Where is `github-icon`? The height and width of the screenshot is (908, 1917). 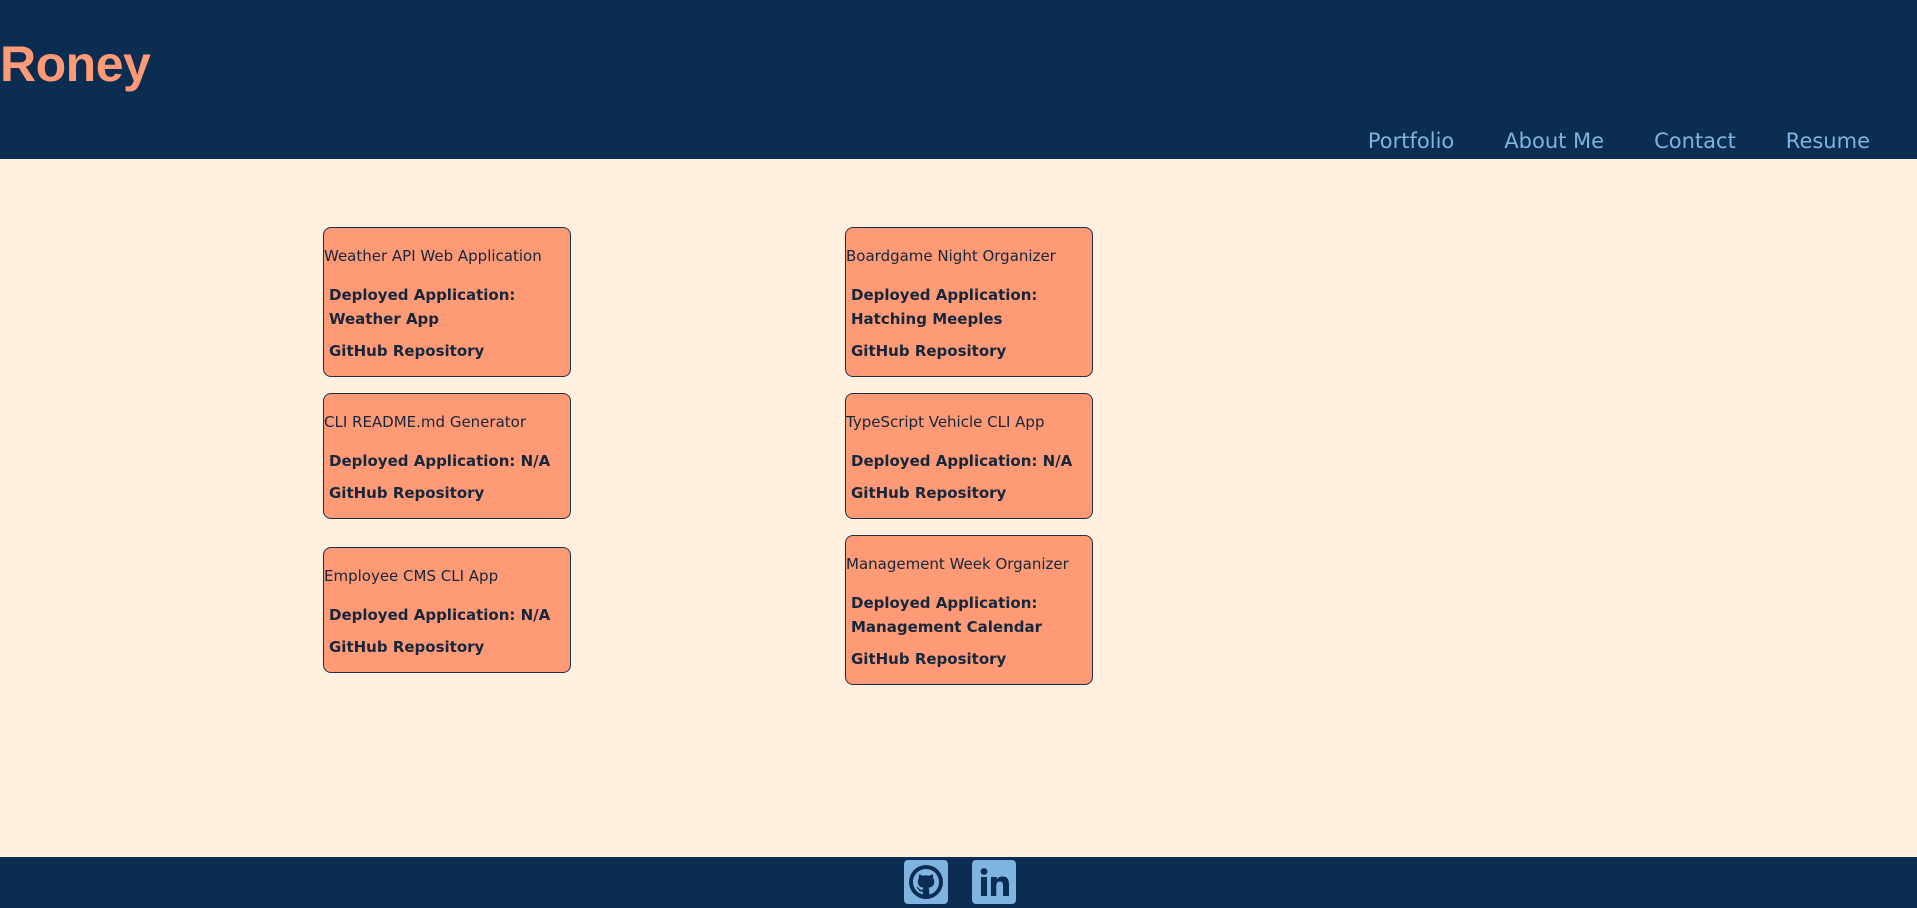 github-icon is located at coordinates (926, 882).